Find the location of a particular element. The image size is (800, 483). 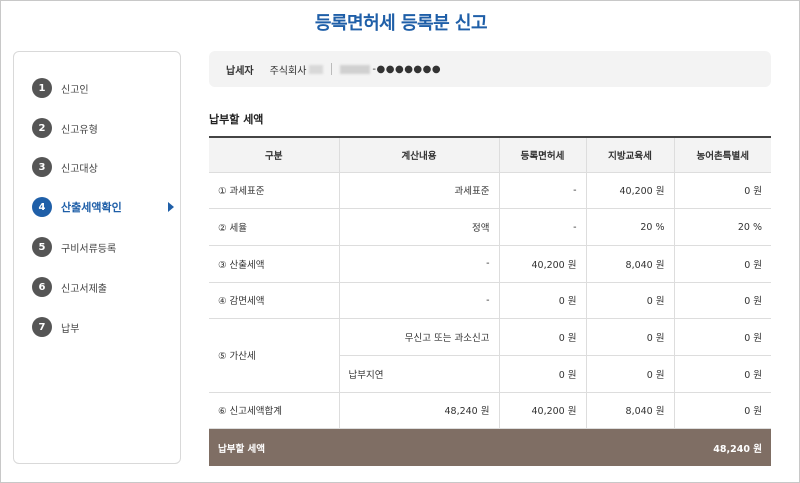

table-row: ⑥ 신고세액합계 48,240 원 40,200 원 8,040 원 0 원 is located at coordinates (490, 411).